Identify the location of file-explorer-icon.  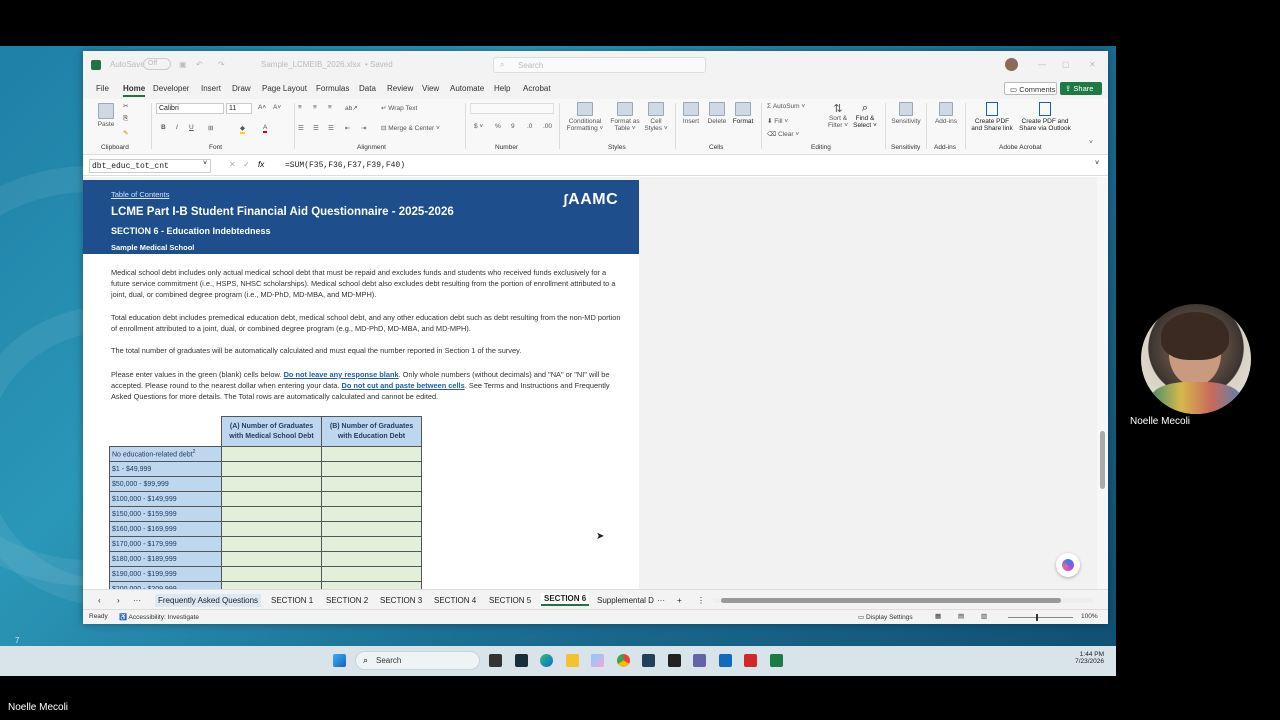
(572, 660).